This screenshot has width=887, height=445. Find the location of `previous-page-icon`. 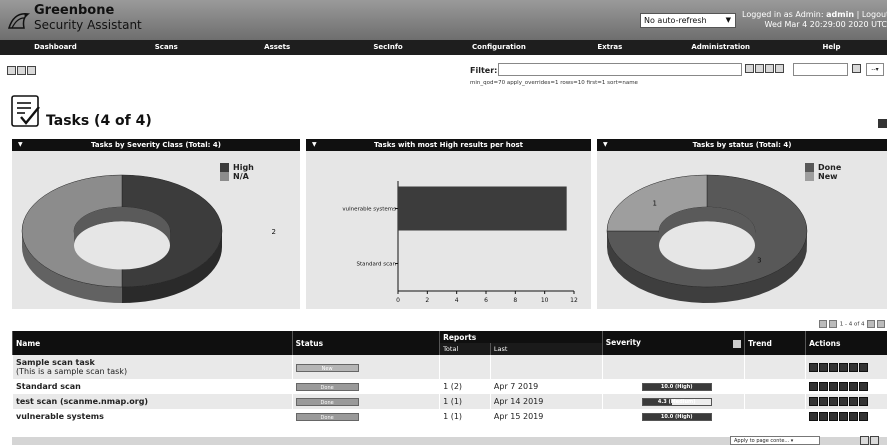

previous-page-icon is located at coordinates (833, 324).